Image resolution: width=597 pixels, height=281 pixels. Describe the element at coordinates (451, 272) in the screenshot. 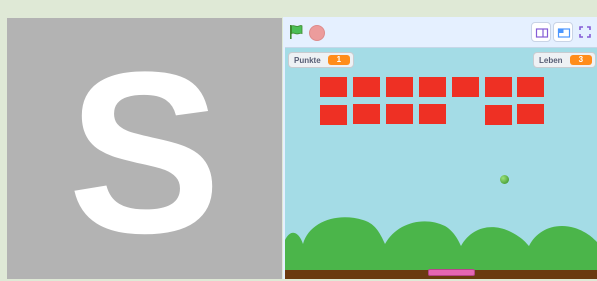

I see `paddle` at that location.